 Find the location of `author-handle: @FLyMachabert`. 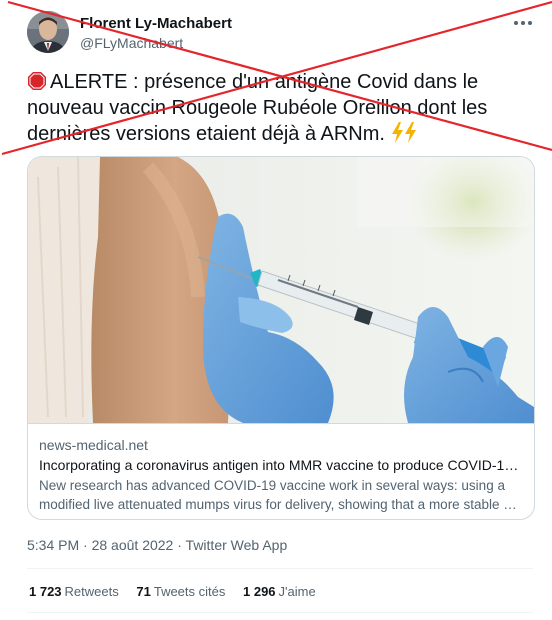

author-handle: @FLyMachabert is located at coordinates (131, 43).